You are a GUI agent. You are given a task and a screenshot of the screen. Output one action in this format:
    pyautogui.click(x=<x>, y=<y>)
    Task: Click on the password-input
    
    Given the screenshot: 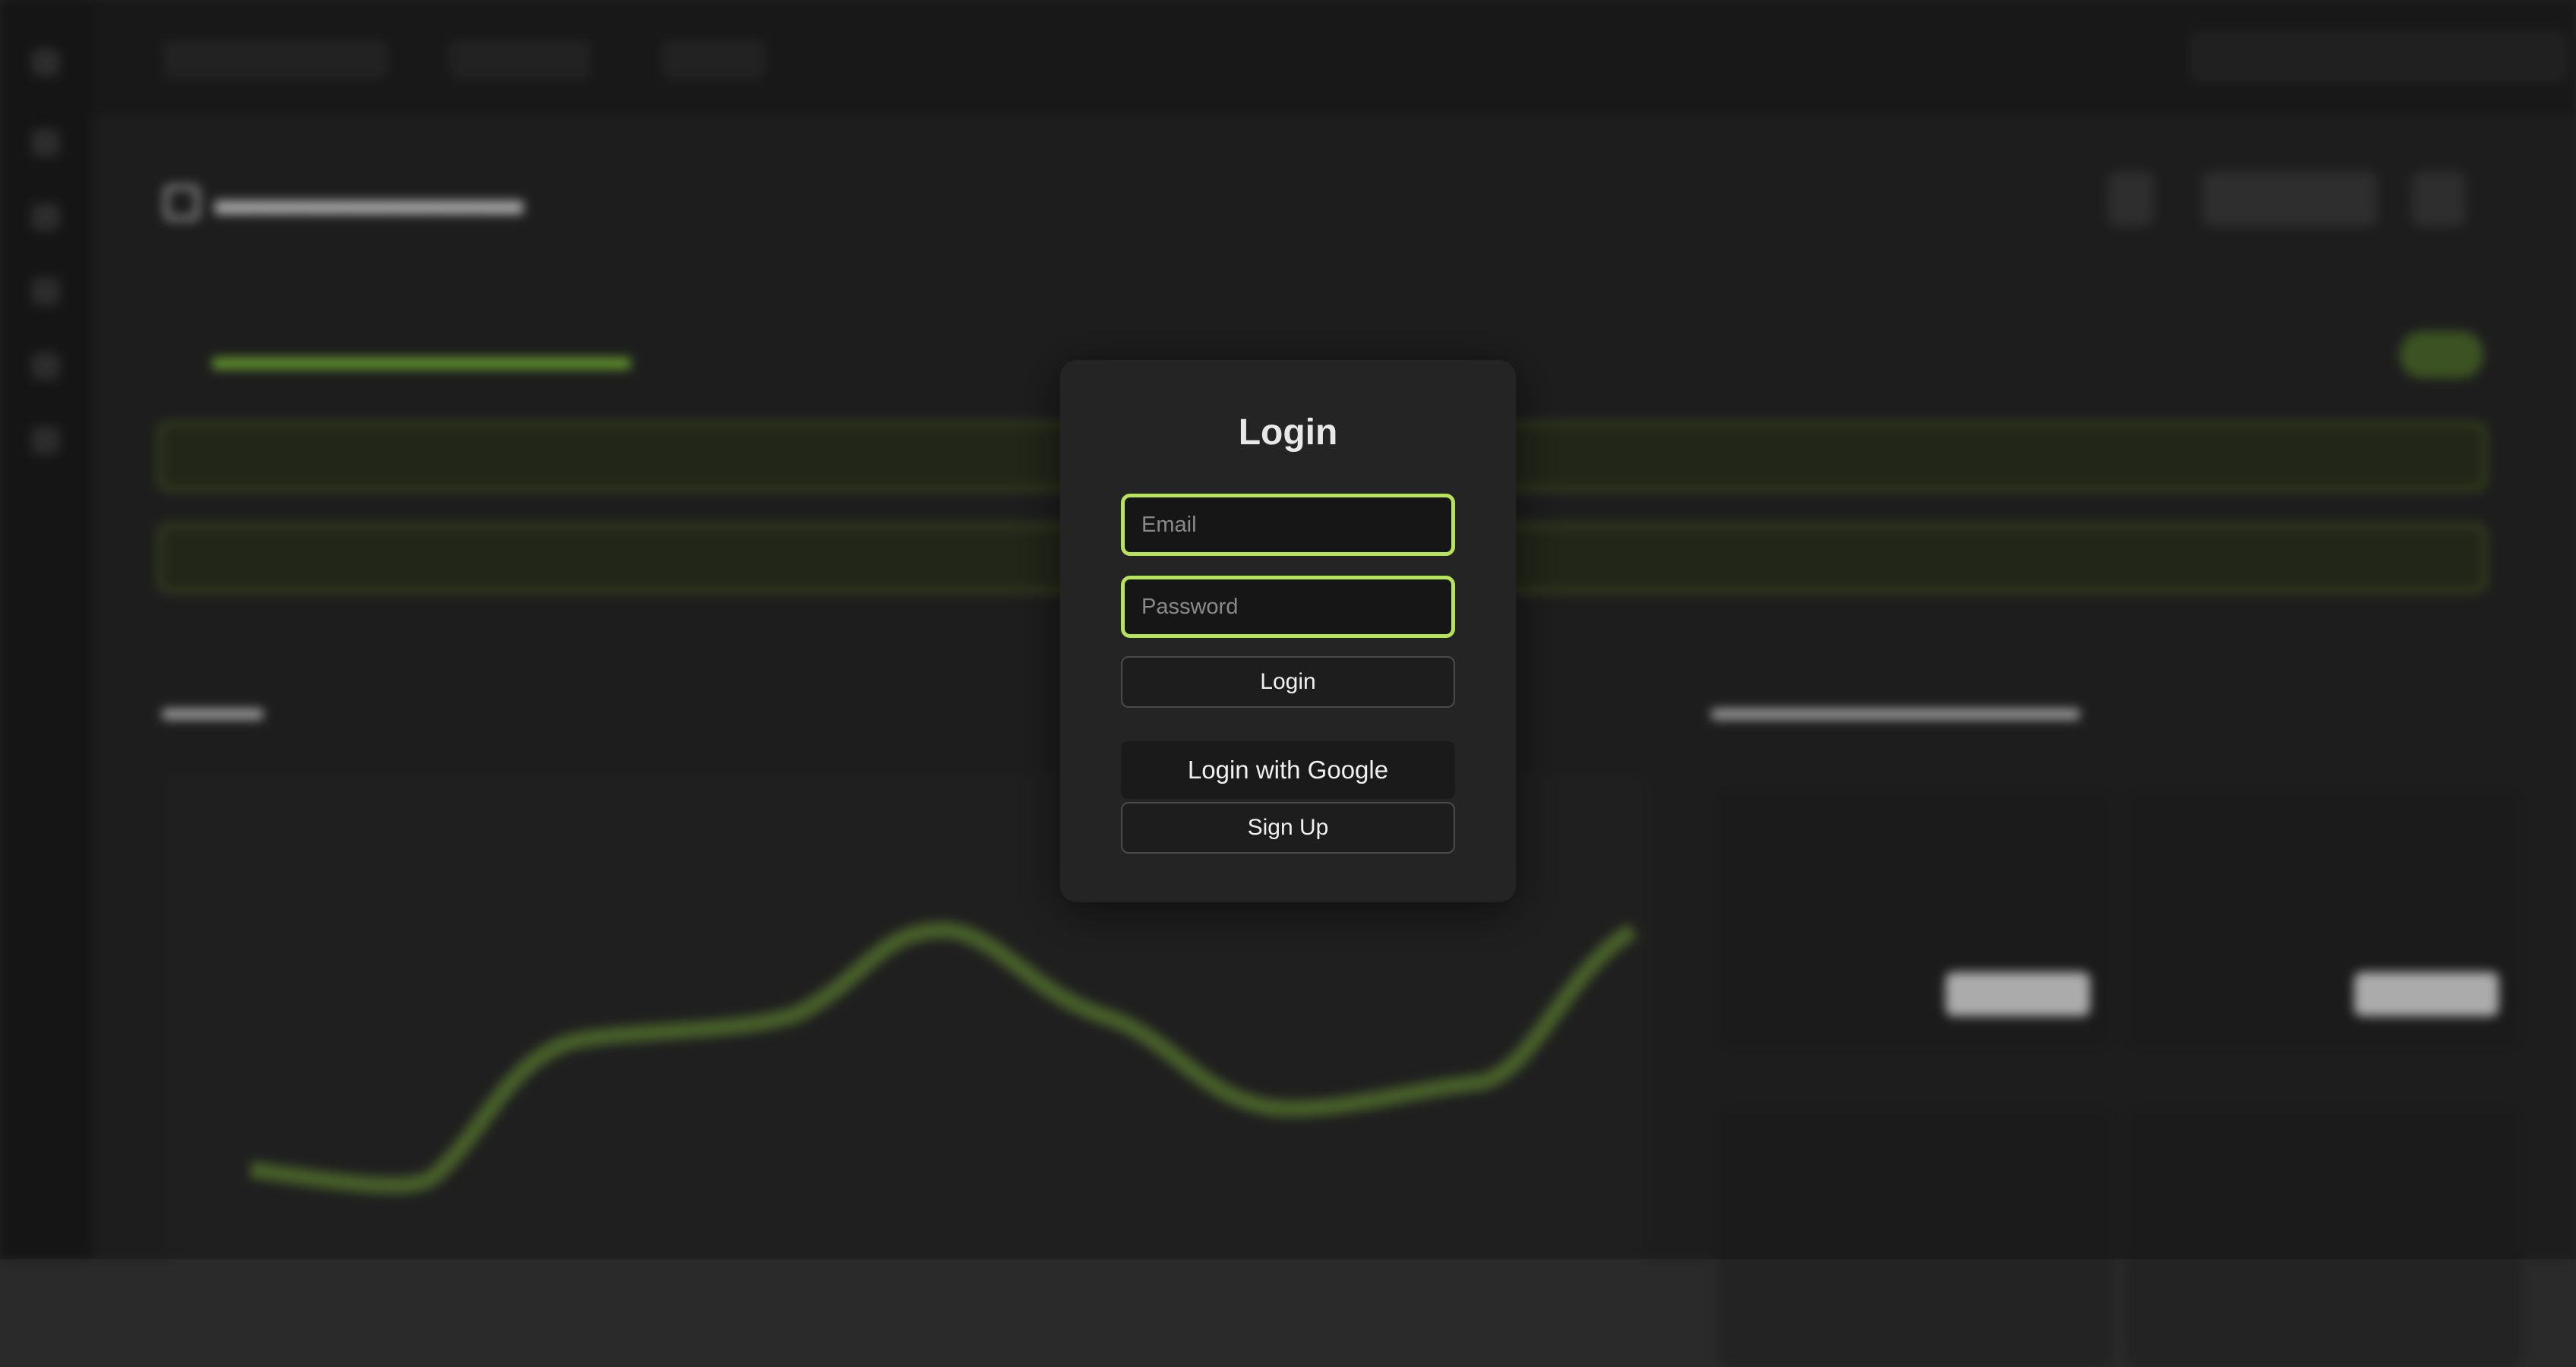 What is the action you would take?
    pyautogui.click(x=1288, y=607)
    